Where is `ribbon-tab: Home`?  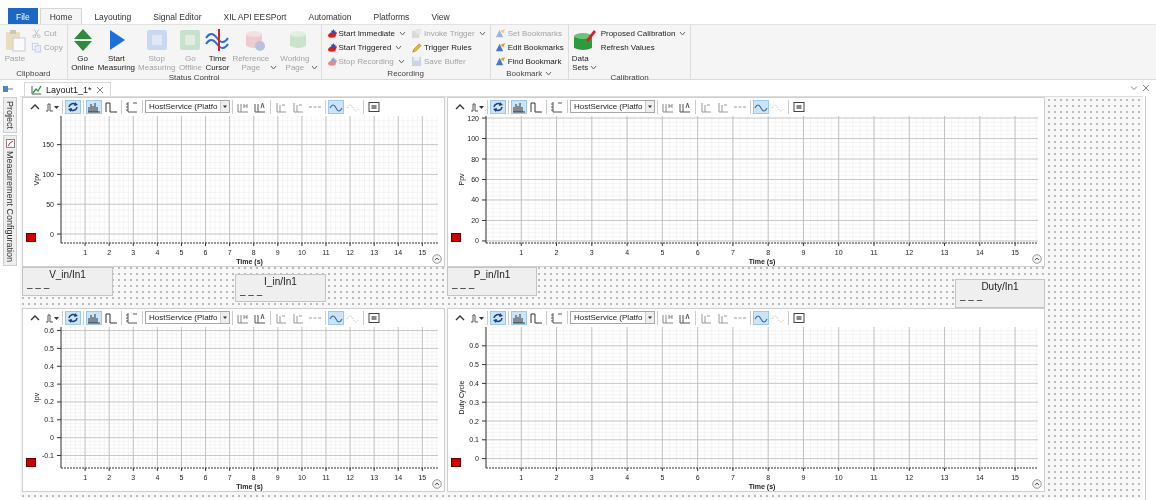 ribbon-tab: Home is located at coordinates (61, 16).